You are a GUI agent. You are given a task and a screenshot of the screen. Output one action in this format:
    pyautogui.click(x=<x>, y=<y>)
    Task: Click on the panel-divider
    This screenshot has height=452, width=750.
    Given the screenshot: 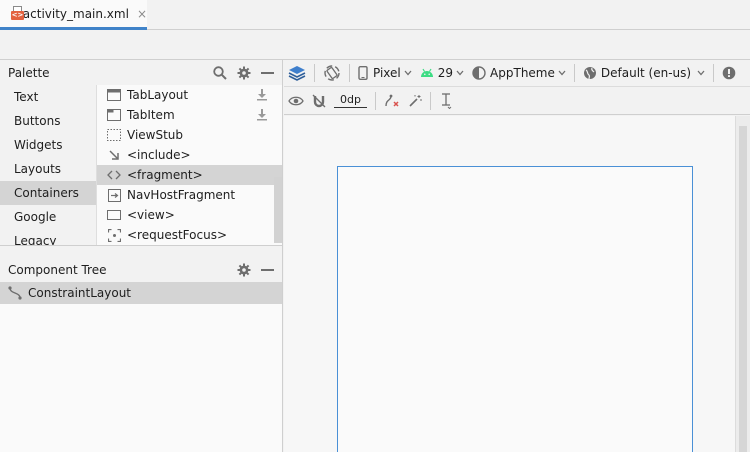 What is the action you would take?
    pyautogui.click(x=141, y=245)
    